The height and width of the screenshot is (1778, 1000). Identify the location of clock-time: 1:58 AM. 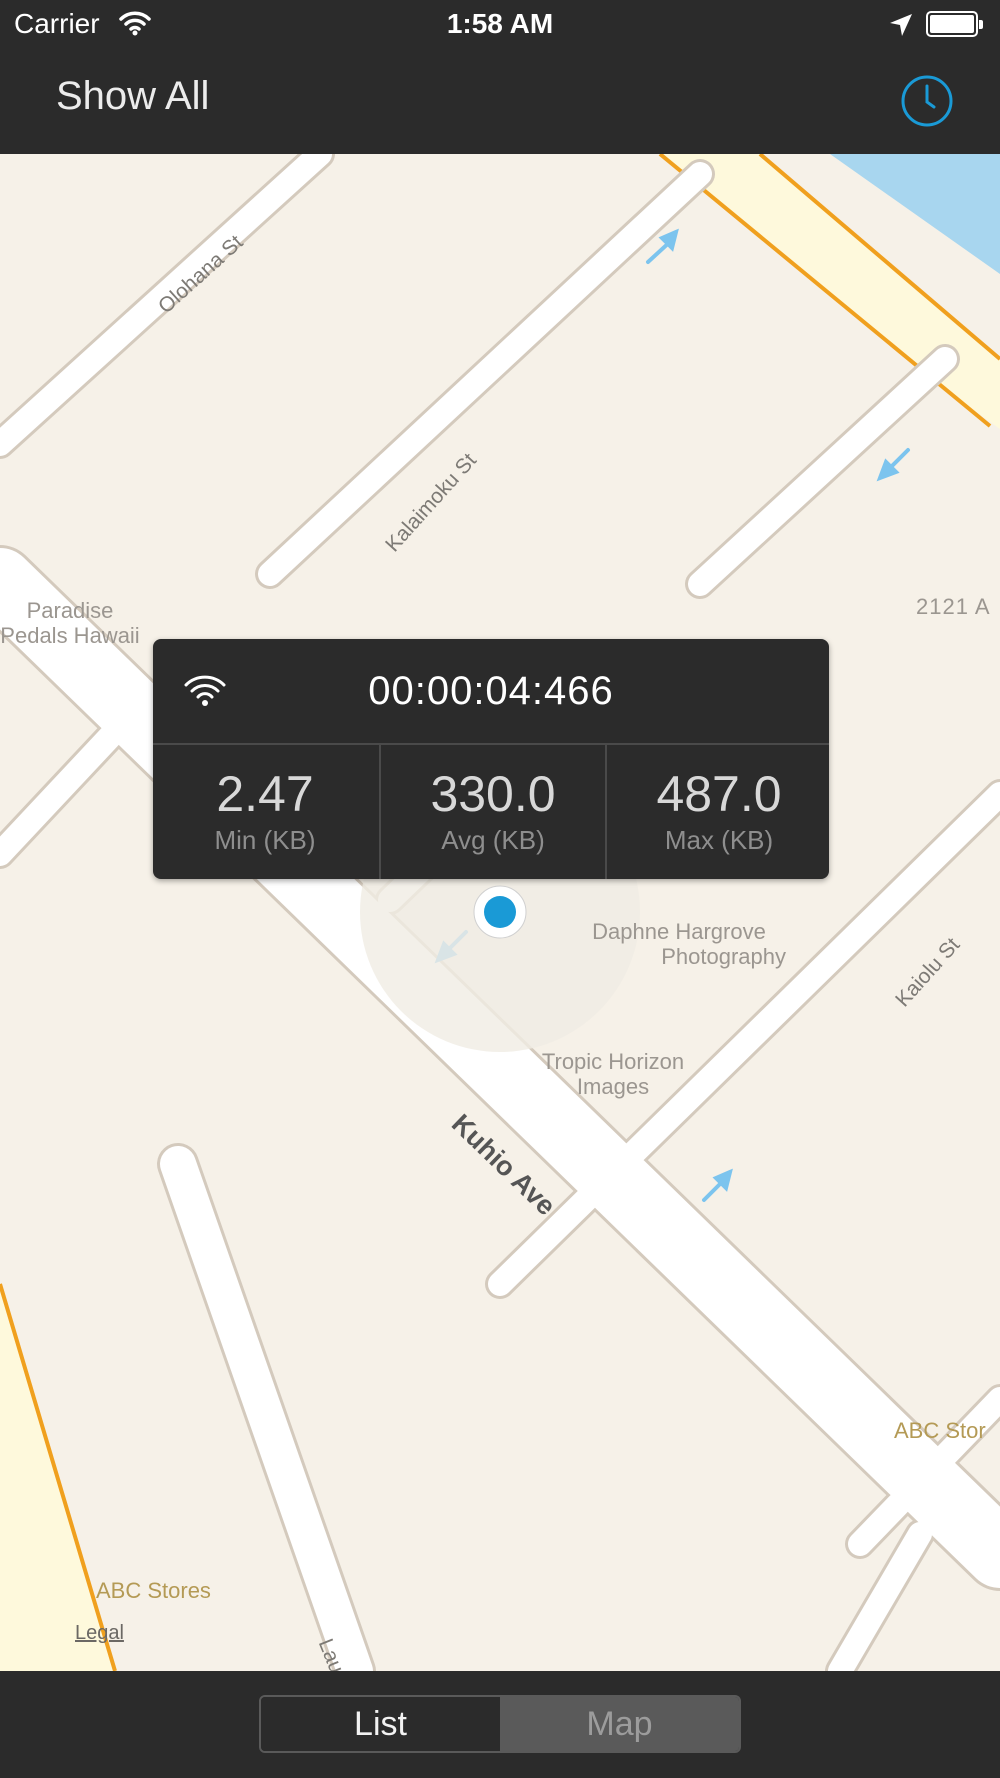
(500, 23).